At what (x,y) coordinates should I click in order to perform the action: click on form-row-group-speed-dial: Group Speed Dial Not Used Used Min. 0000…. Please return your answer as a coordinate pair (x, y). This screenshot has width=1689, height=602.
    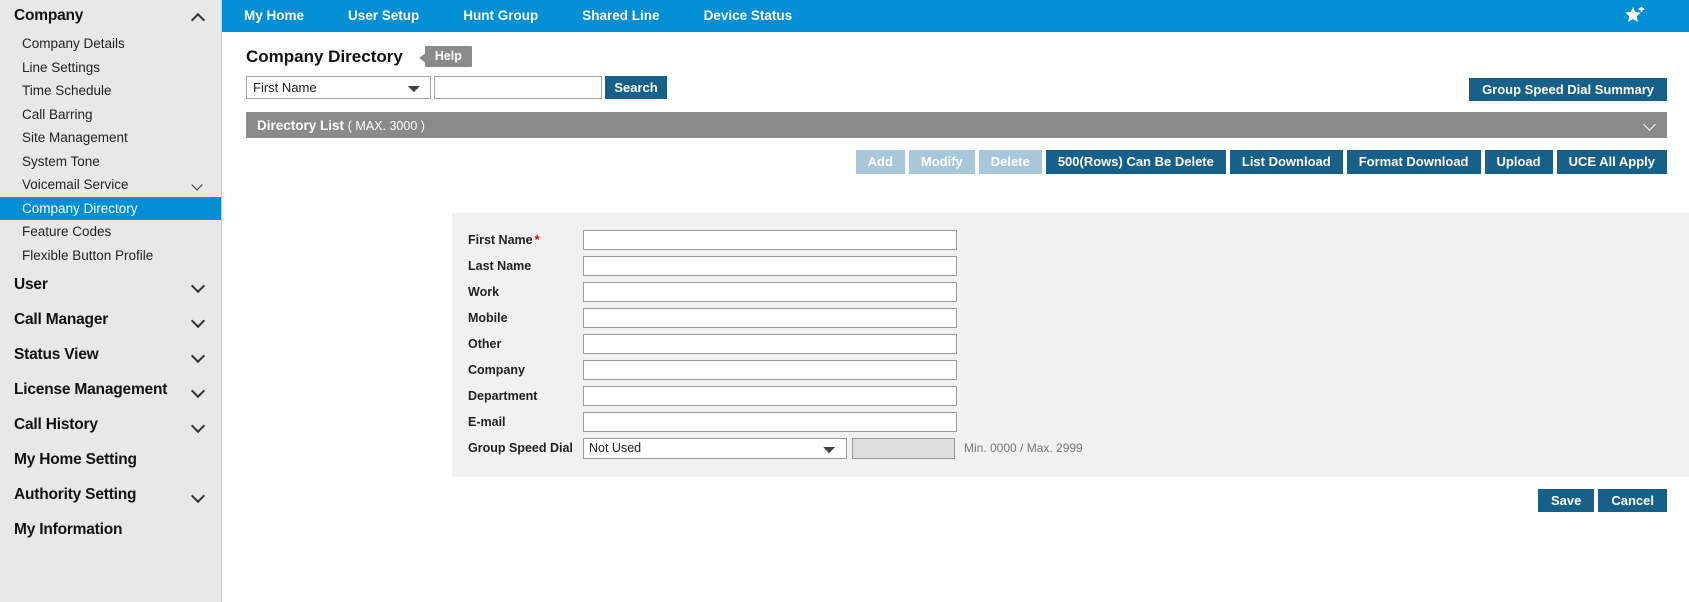
    Looking at the image, I should click on (1070, 448).